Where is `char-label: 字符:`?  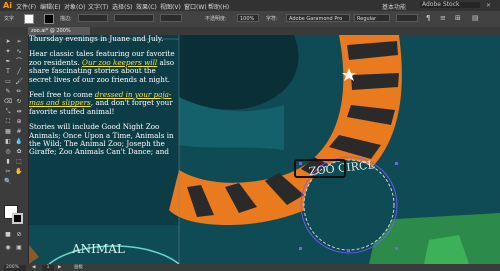
char-label: 字符: is located at coordinates (272, 19).